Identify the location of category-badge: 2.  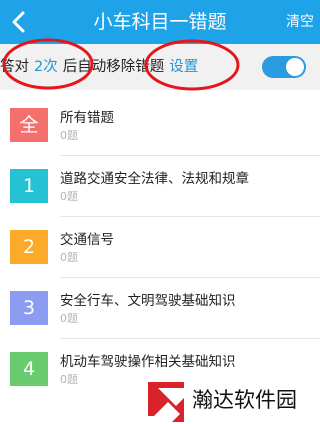
(29, 247).